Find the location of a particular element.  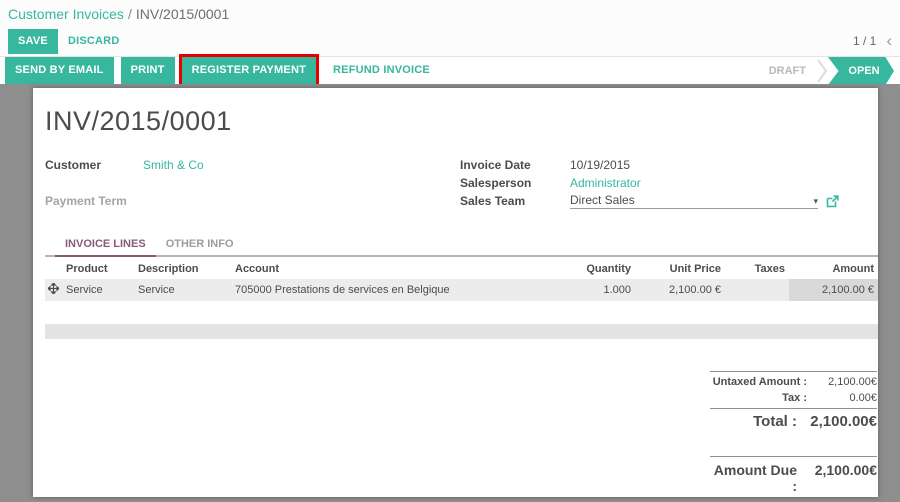

cell-product: Service is located at coordinates (98, 290).